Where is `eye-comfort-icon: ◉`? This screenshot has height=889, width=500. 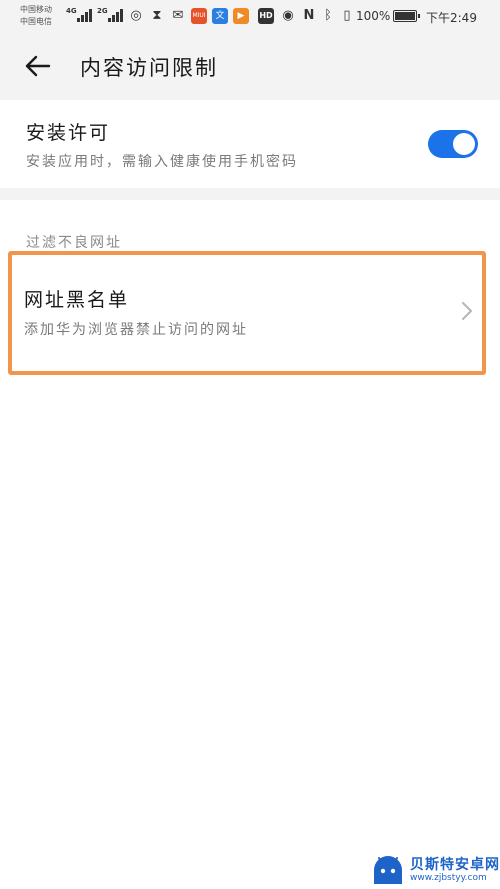 eye-comfort-icon: ◉ is located at coordinates (288, 15).